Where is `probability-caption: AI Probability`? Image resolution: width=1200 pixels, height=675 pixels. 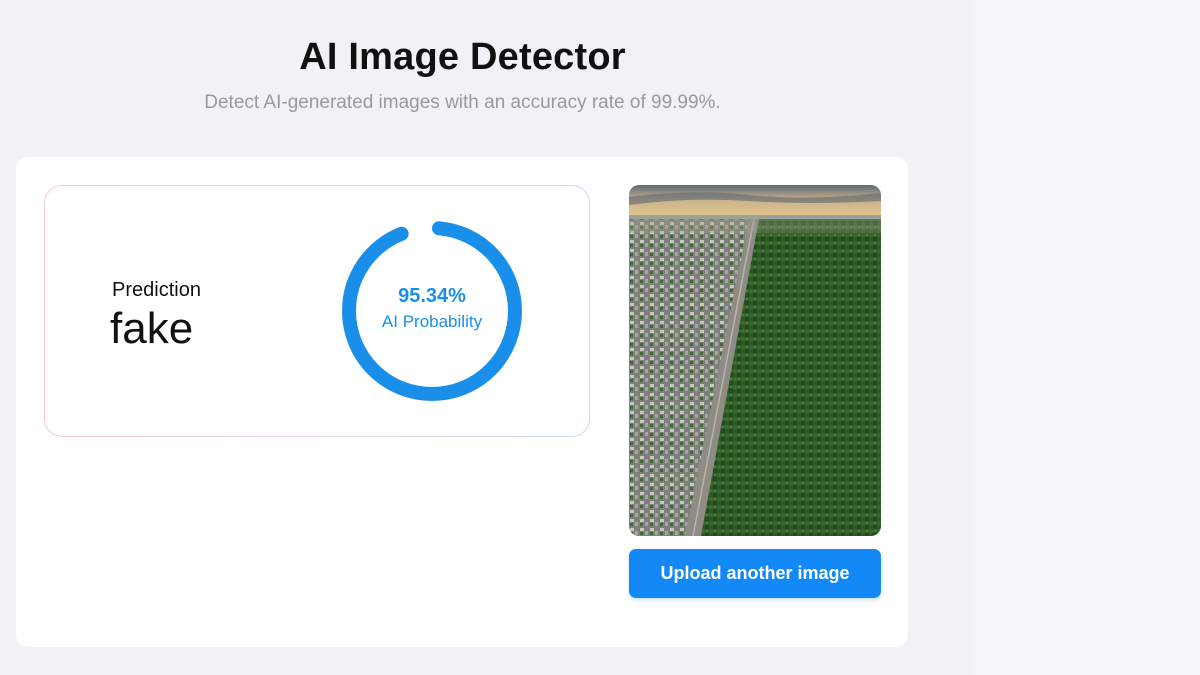
probability-caption: AI Probability is located at coordinates (432, 321).